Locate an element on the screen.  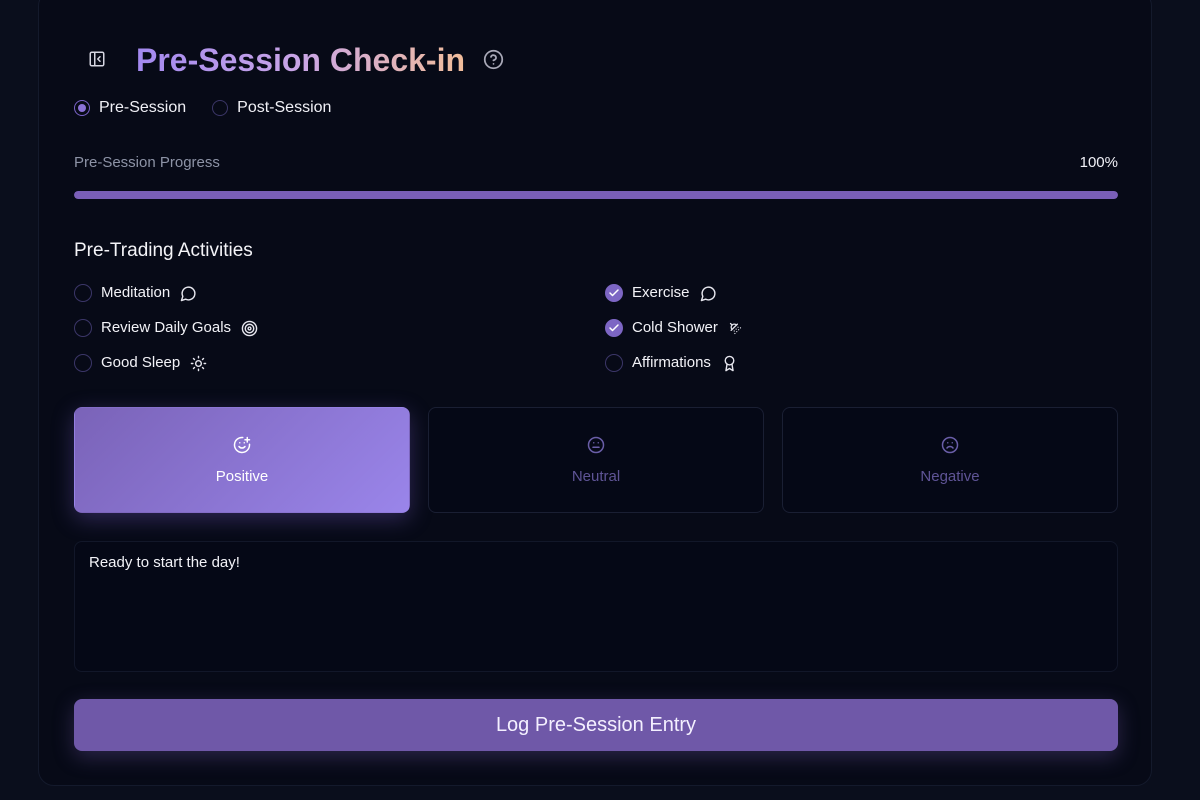
panel-left-icon is located at coordinates (97, 59).